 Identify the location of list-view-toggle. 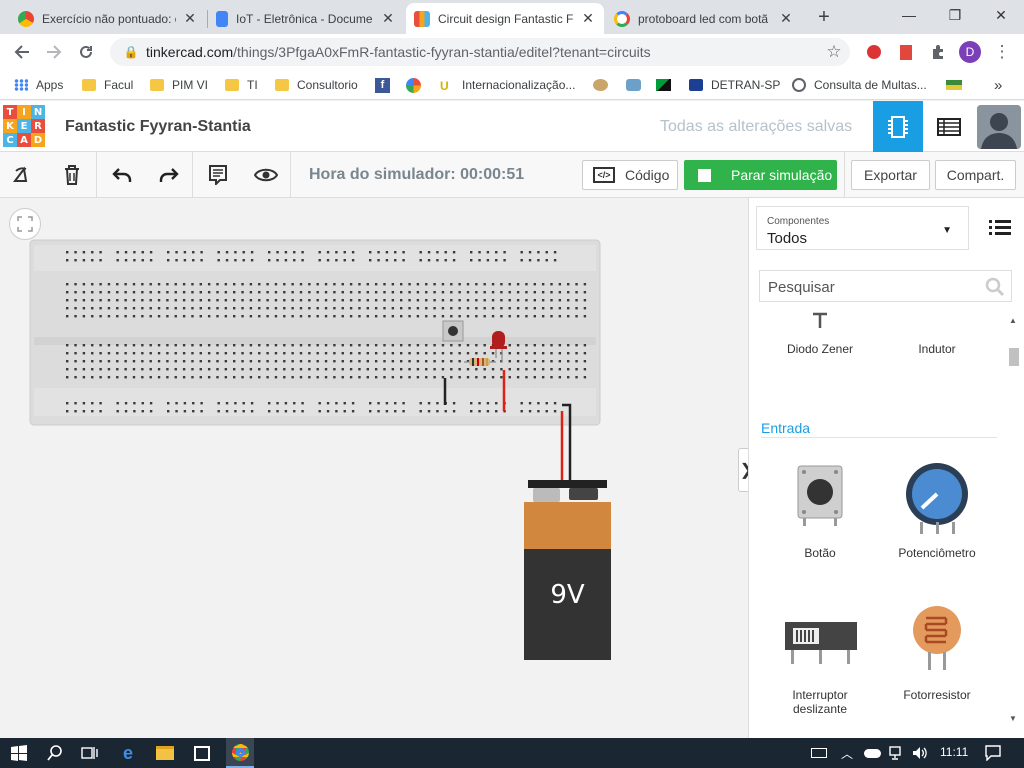
(1000, 227).